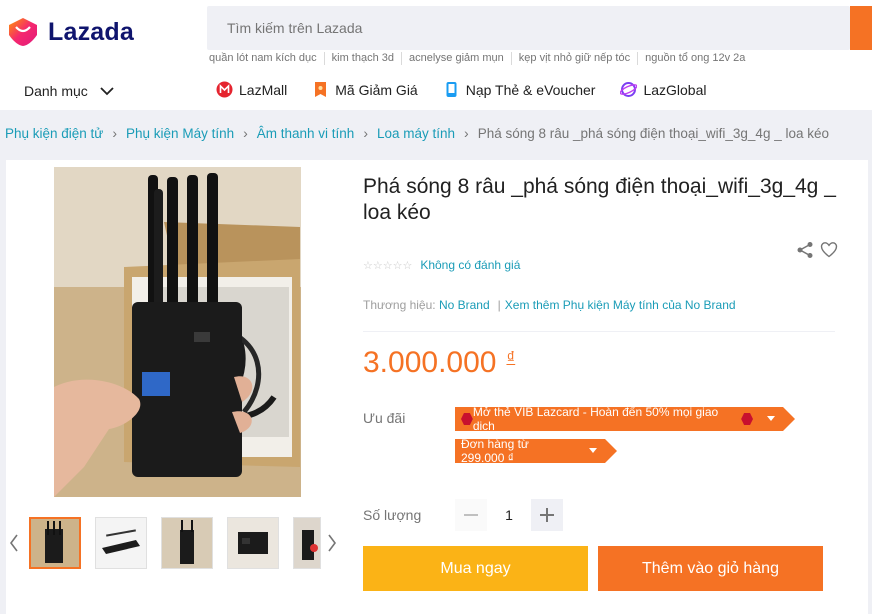  What do you see at coordinates (388, 265) in the screenshot?
I see `star-rating-icon: ☆☆☆☆☆` at bounding box center [388, 265].